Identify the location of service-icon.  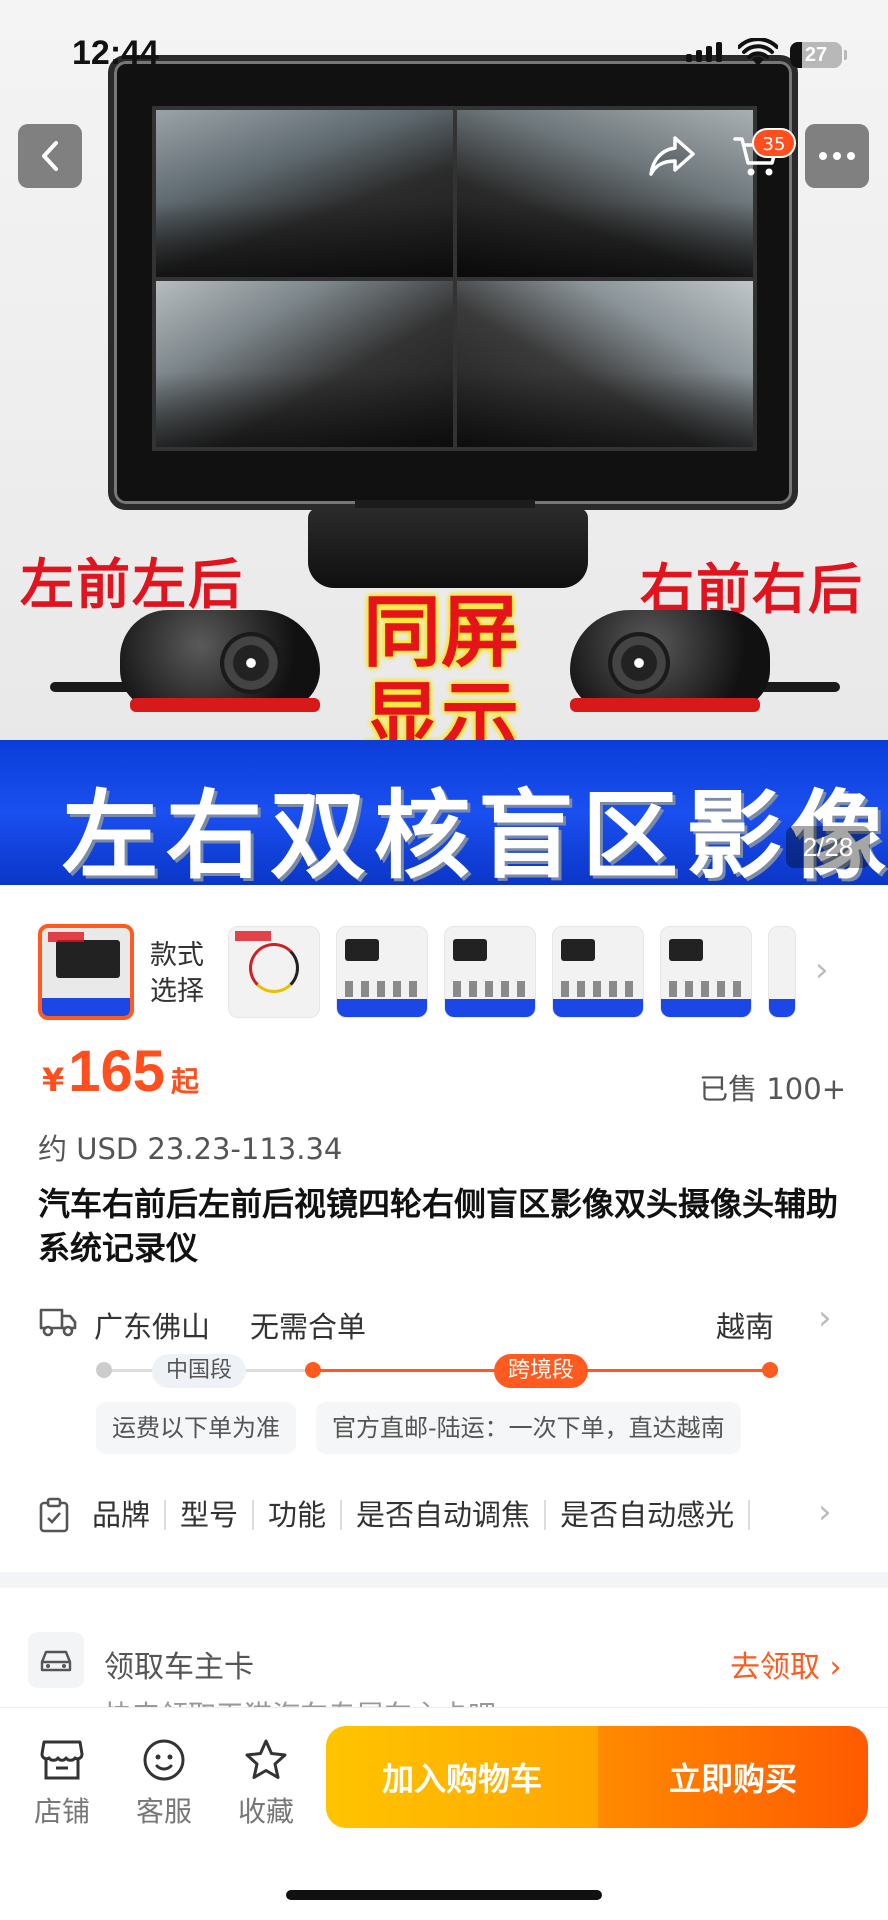
(164, 1760).